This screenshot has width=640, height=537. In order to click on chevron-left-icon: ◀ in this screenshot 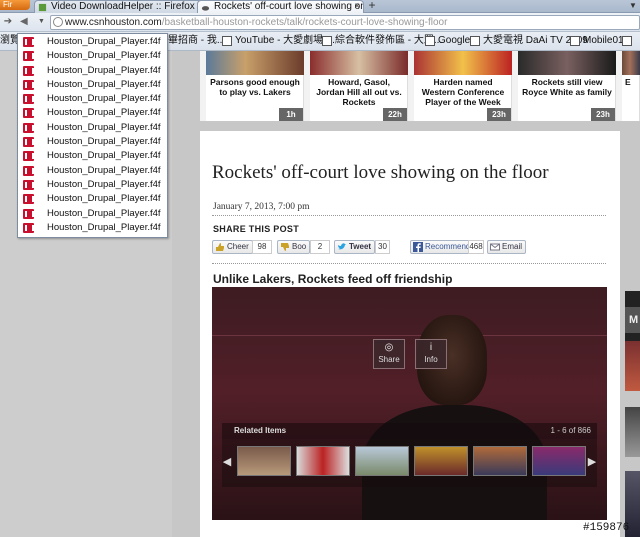, I will do `click(227, 462)`.